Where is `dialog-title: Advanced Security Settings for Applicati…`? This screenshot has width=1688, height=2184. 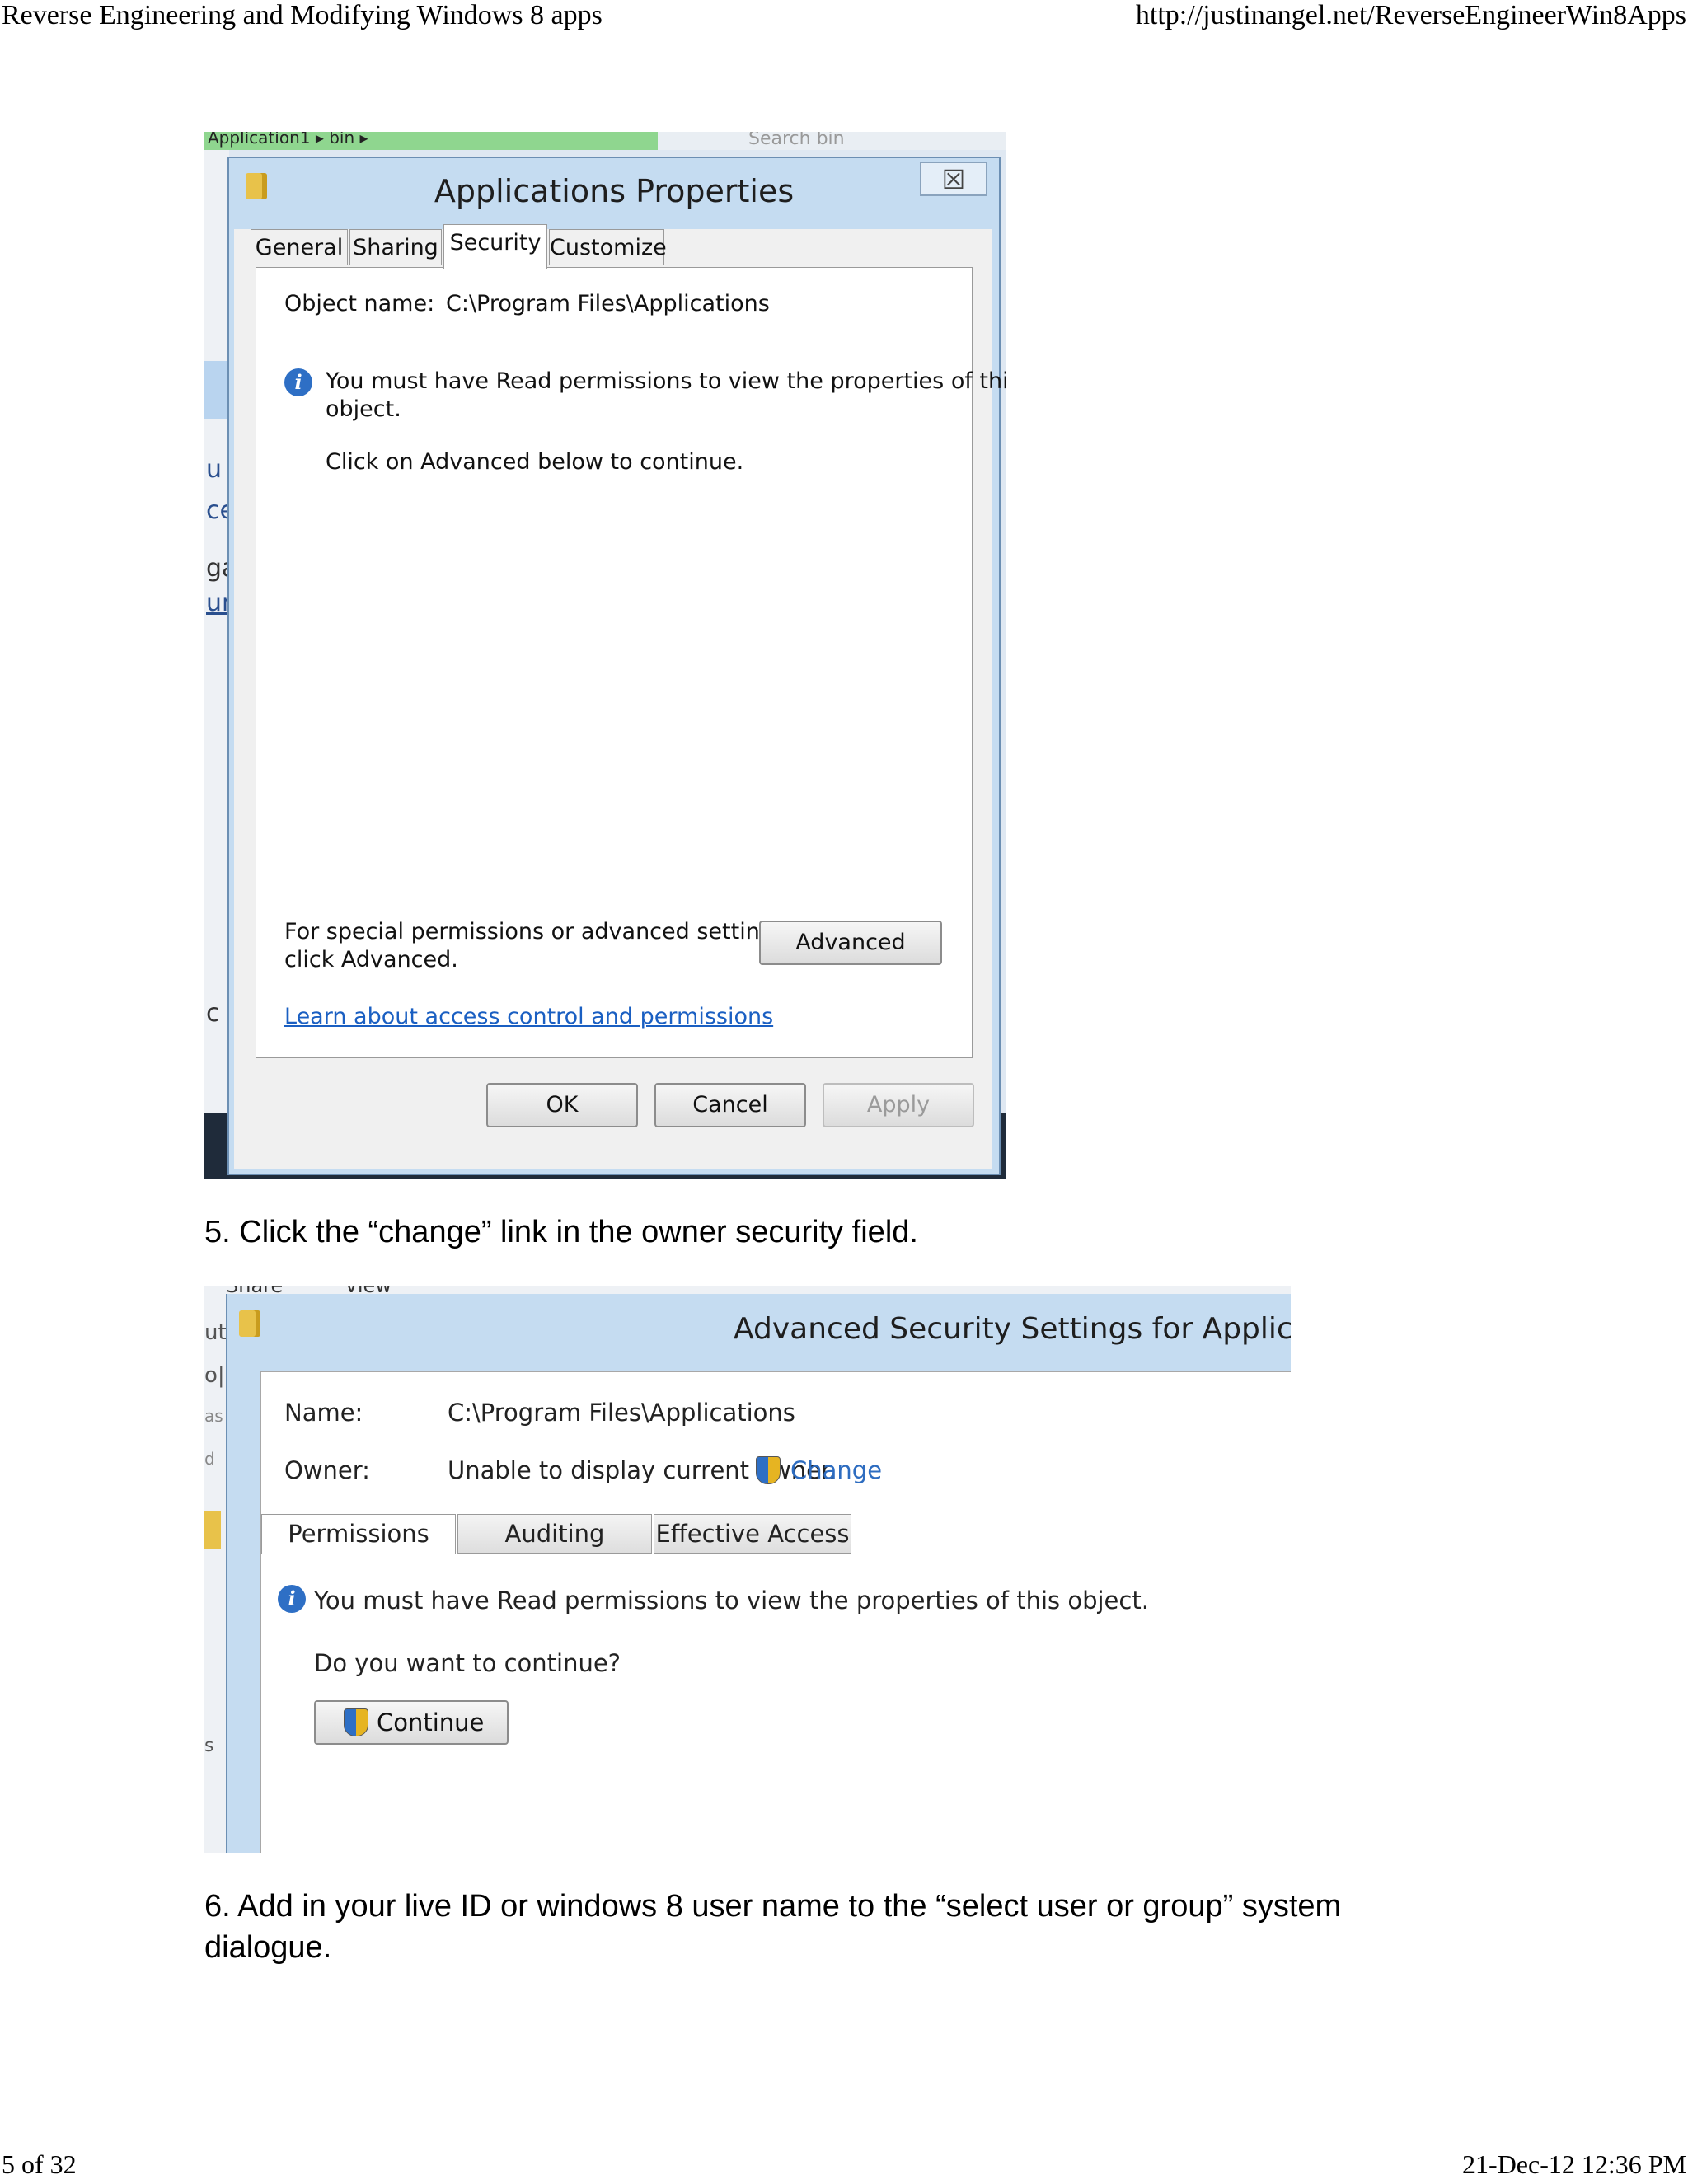
dialog-title: Advanced Security Settings for Applicati… is located at coordinates (1013, 1329).